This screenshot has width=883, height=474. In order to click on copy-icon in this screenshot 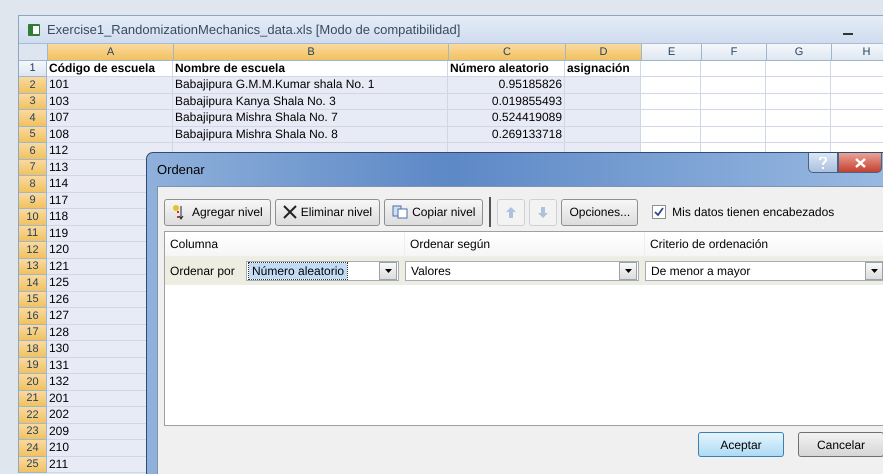, I will do `click(400, 212)`.